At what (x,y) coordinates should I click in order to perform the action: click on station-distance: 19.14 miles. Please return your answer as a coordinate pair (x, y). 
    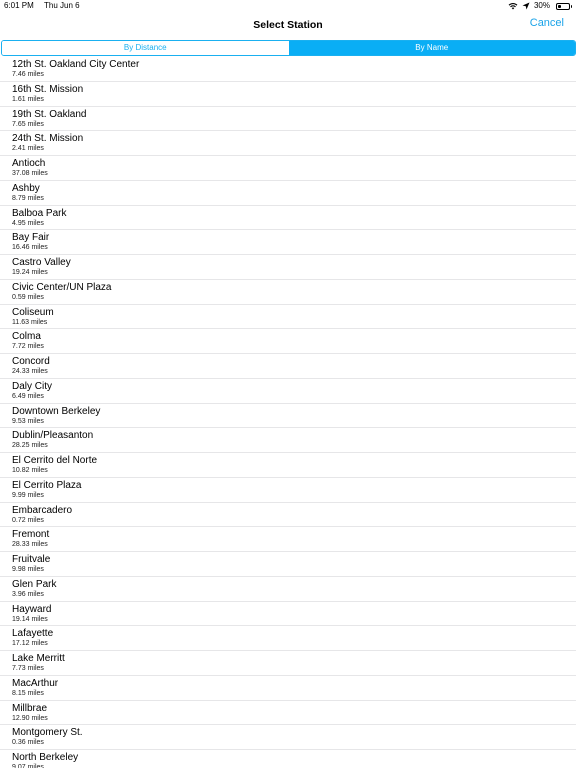
    Looking at the image, I should click on (30, 619).